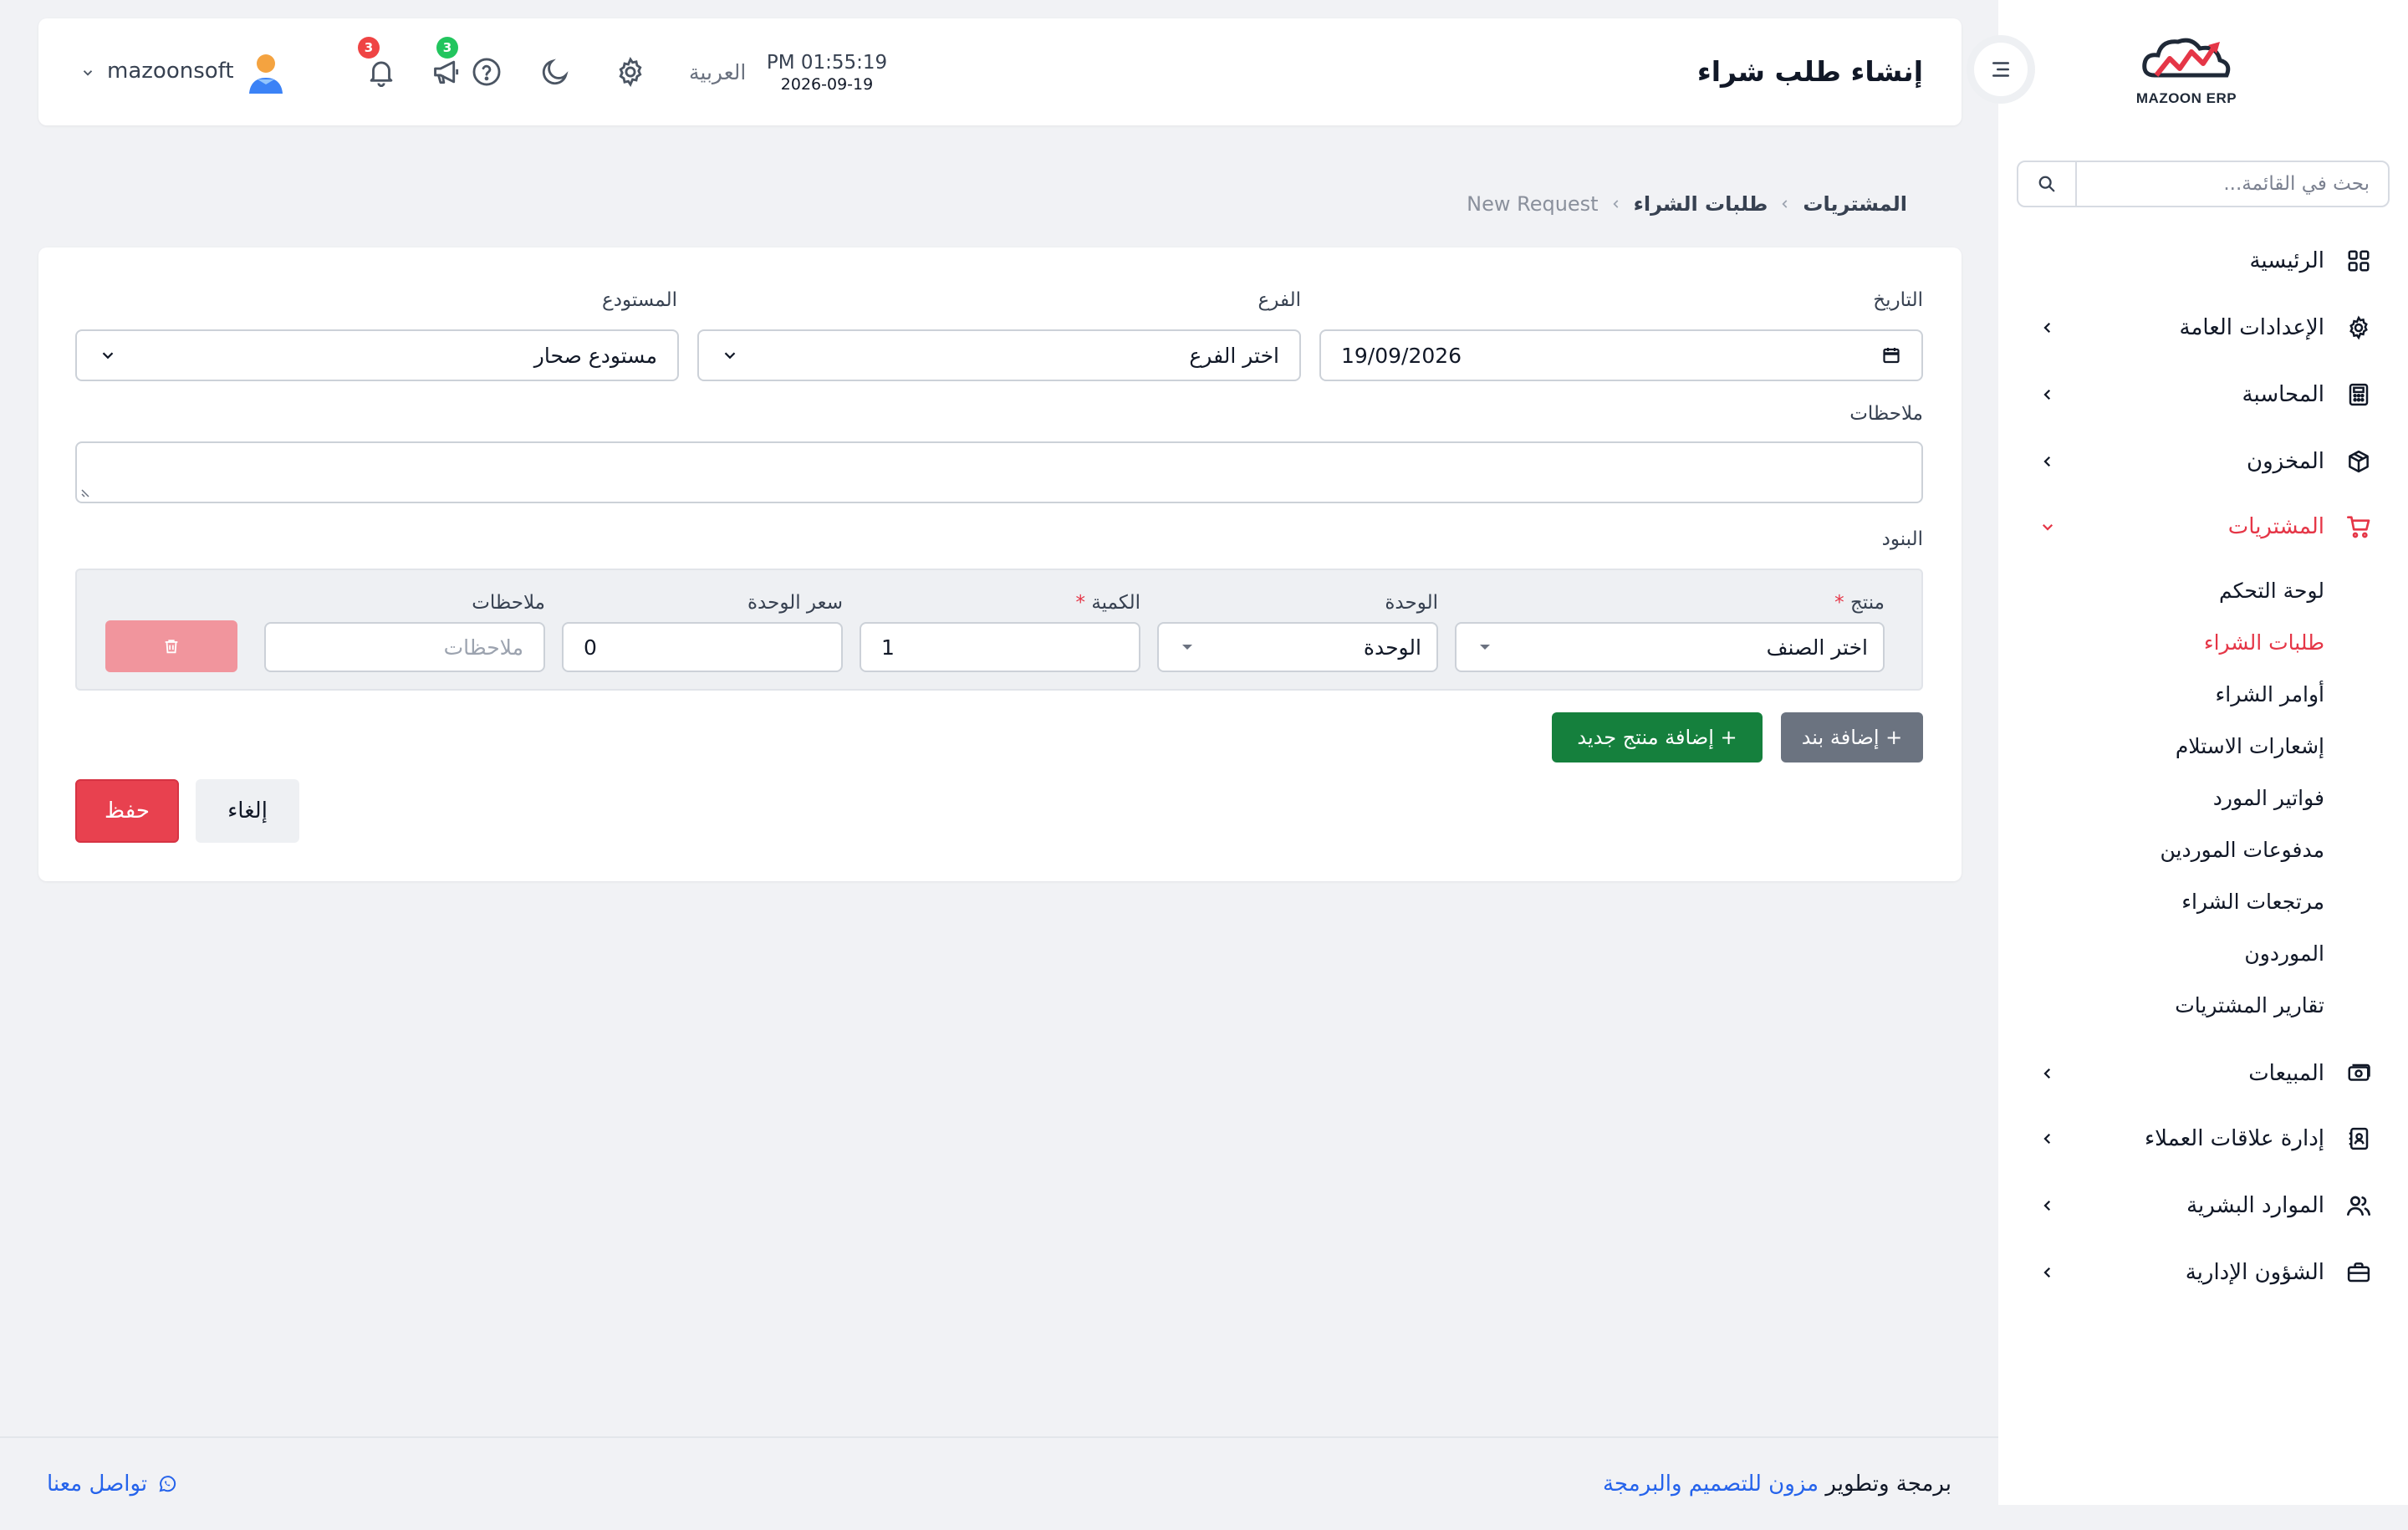 The width and height of the screenshot is (2408, 1530). Describe the element at coordinates (2275, 526) in the screenshot. I see `sidebar-item-label: المشتريات` at that location.